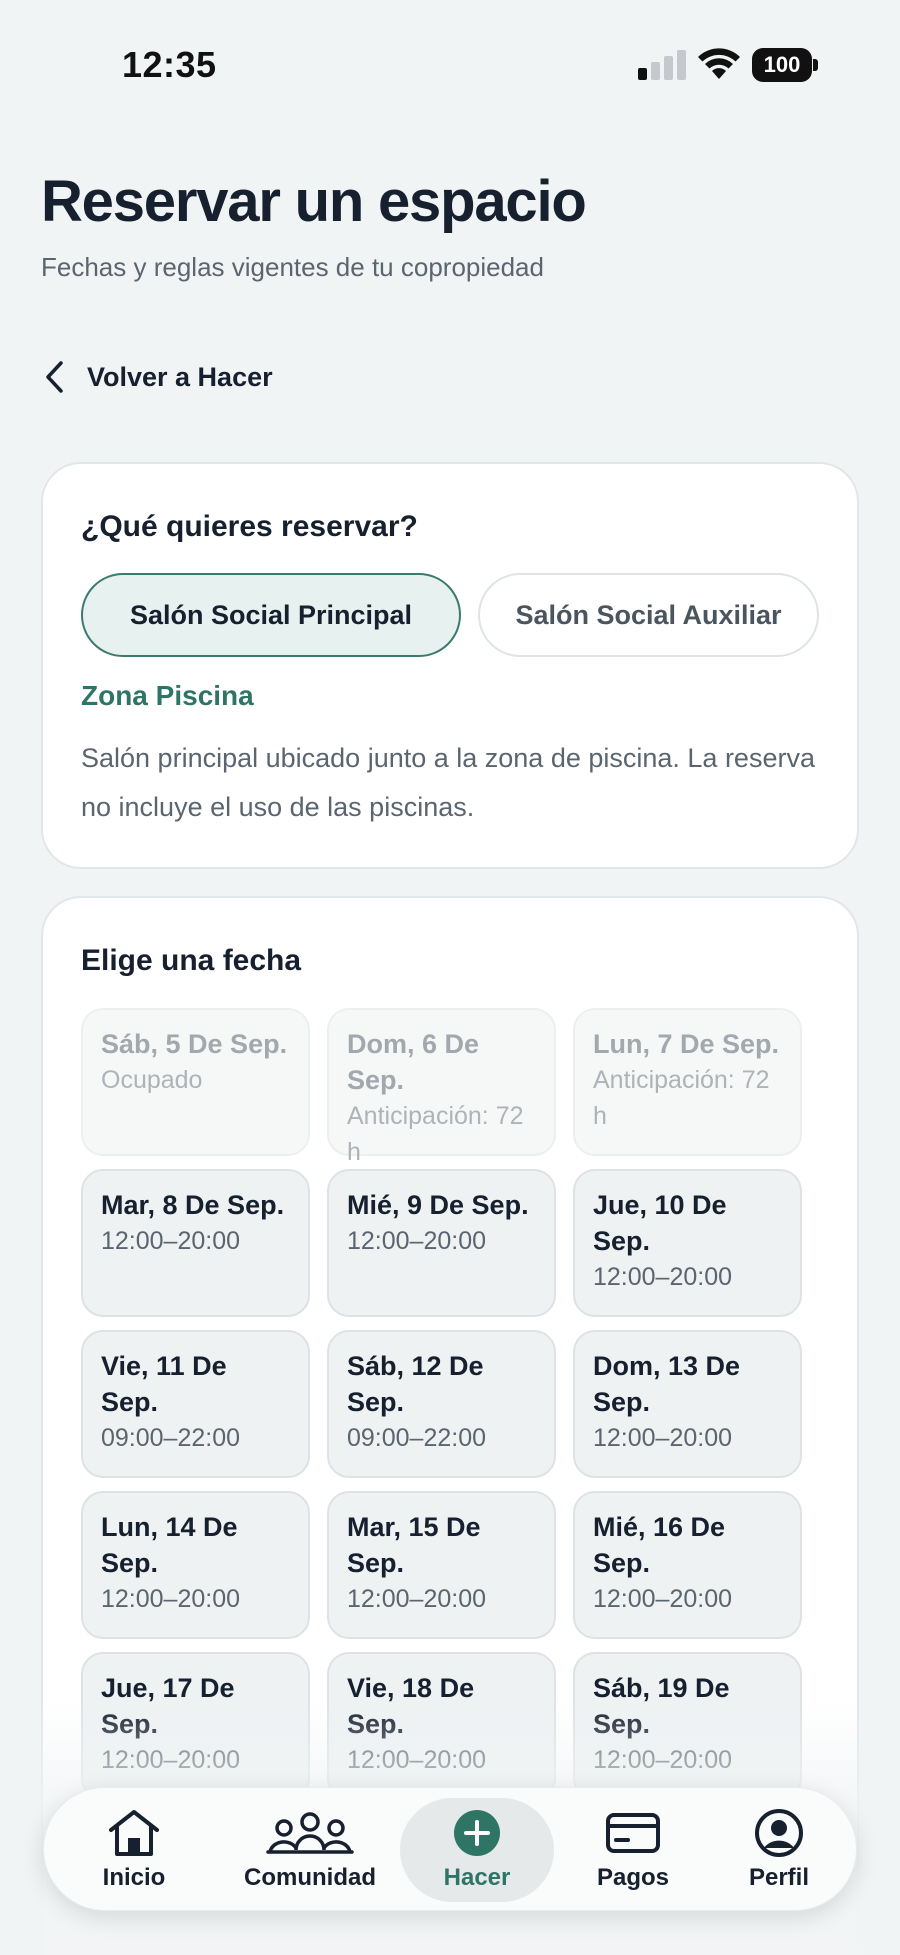 This screenshot has width=900, height=1955. What do you see at coordinates (477, 1833) in the screenshot?
I see `plus-circle-icon` at bounding box center [477, 1833].